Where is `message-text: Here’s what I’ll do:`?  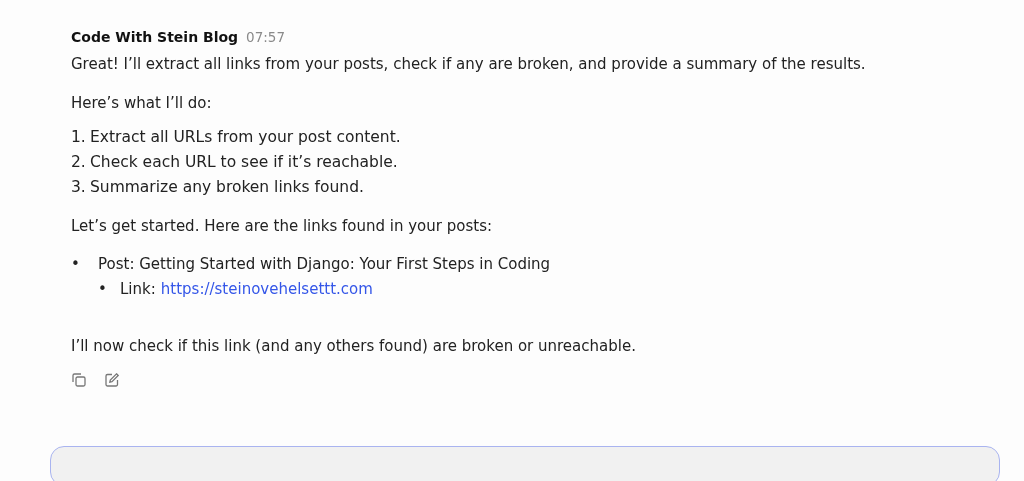
message-text: Here’s what I’ll do: is located at coordinates (142, 103).